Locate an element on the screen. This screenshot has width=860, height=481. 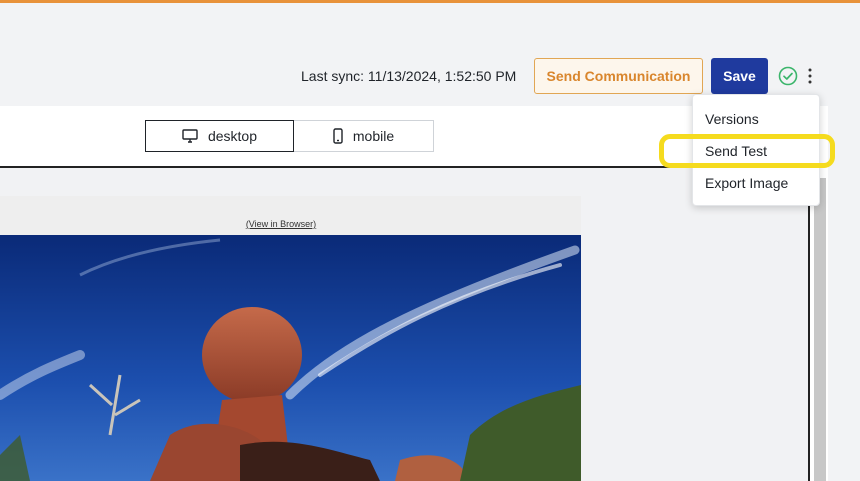
menu-item-versions: Versions is located at coordinates (732, 119).